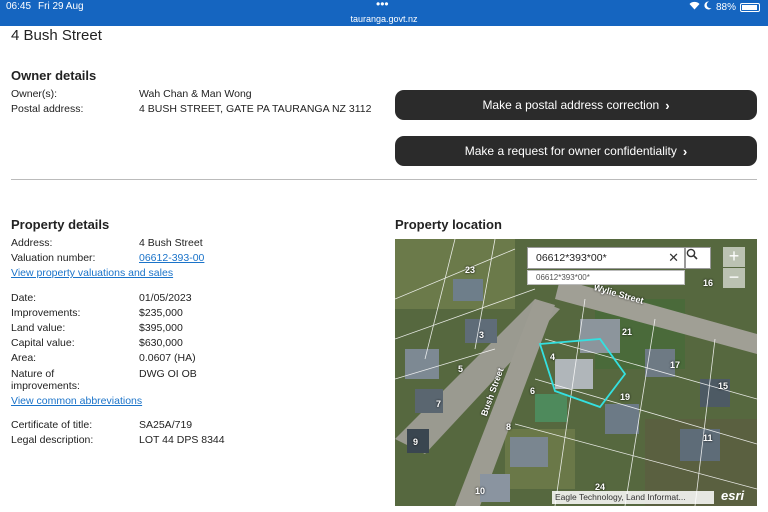 The width and height of the screenshot is (768, 512). What do you see at coordinates (384, 179) in the screenshot?
I see `section-divider` at bounding box center [384, 179].